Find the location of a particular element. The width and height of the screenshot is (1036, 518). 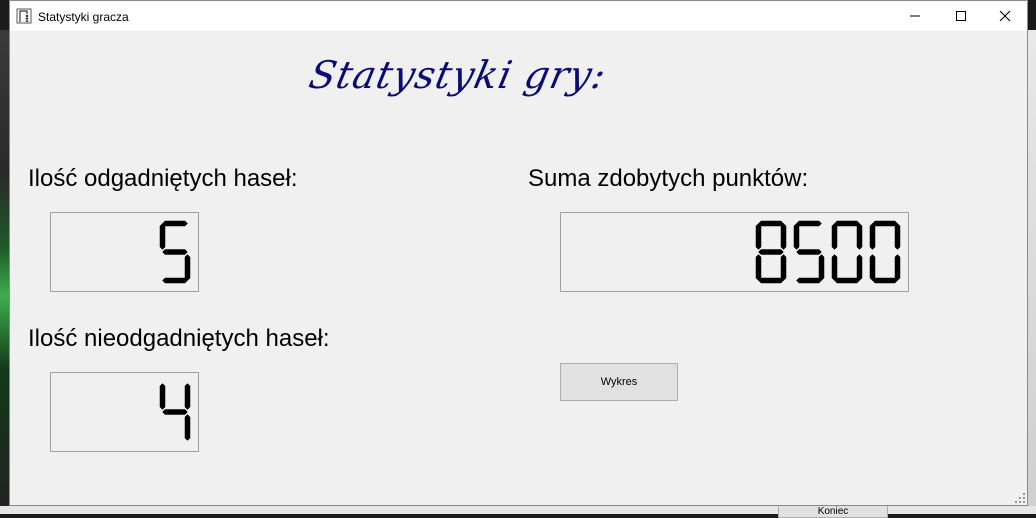

not-guessed-value-digits is located at coordinates (175, 412).